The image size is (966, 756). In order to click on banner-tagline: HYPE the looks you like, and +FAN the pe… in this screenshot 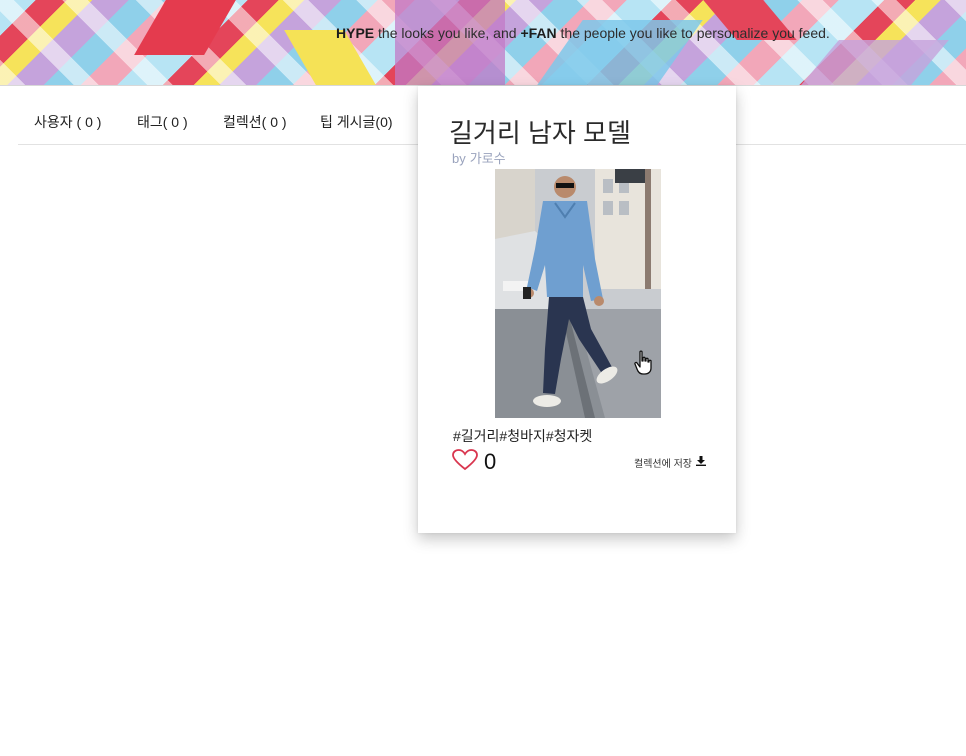, I will do `click(583, 33)`.